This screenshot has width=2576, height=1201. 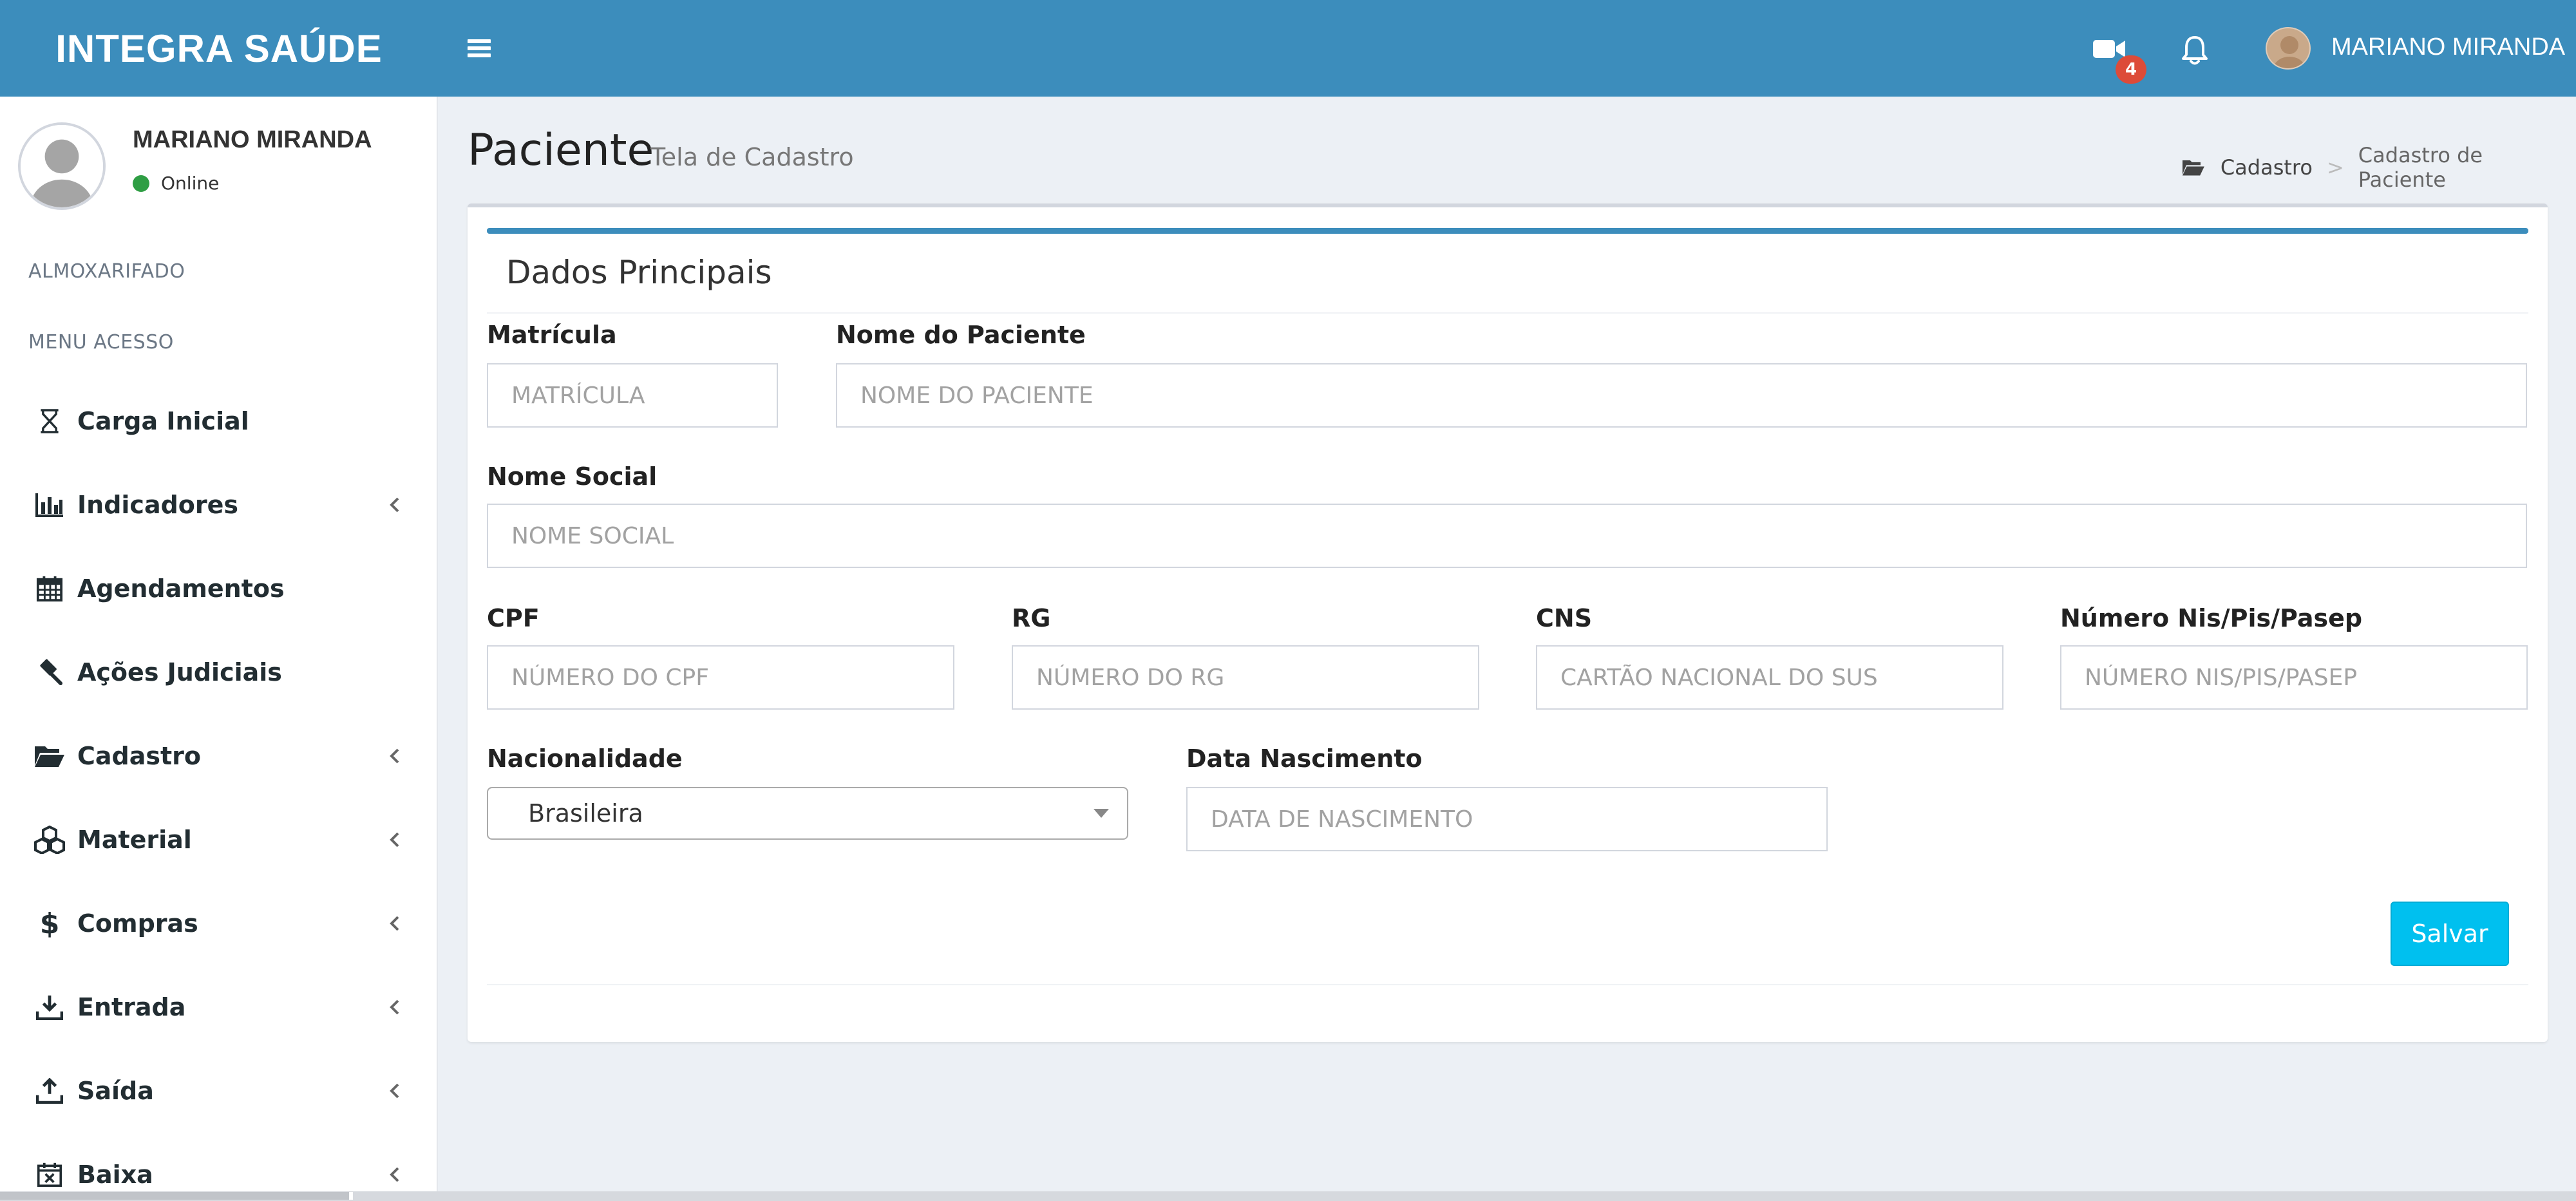 What do you see at coordinates (176, 1196) in the screenshot?
I see `scrollbar-thumb` at bounding box center [176, 1196].